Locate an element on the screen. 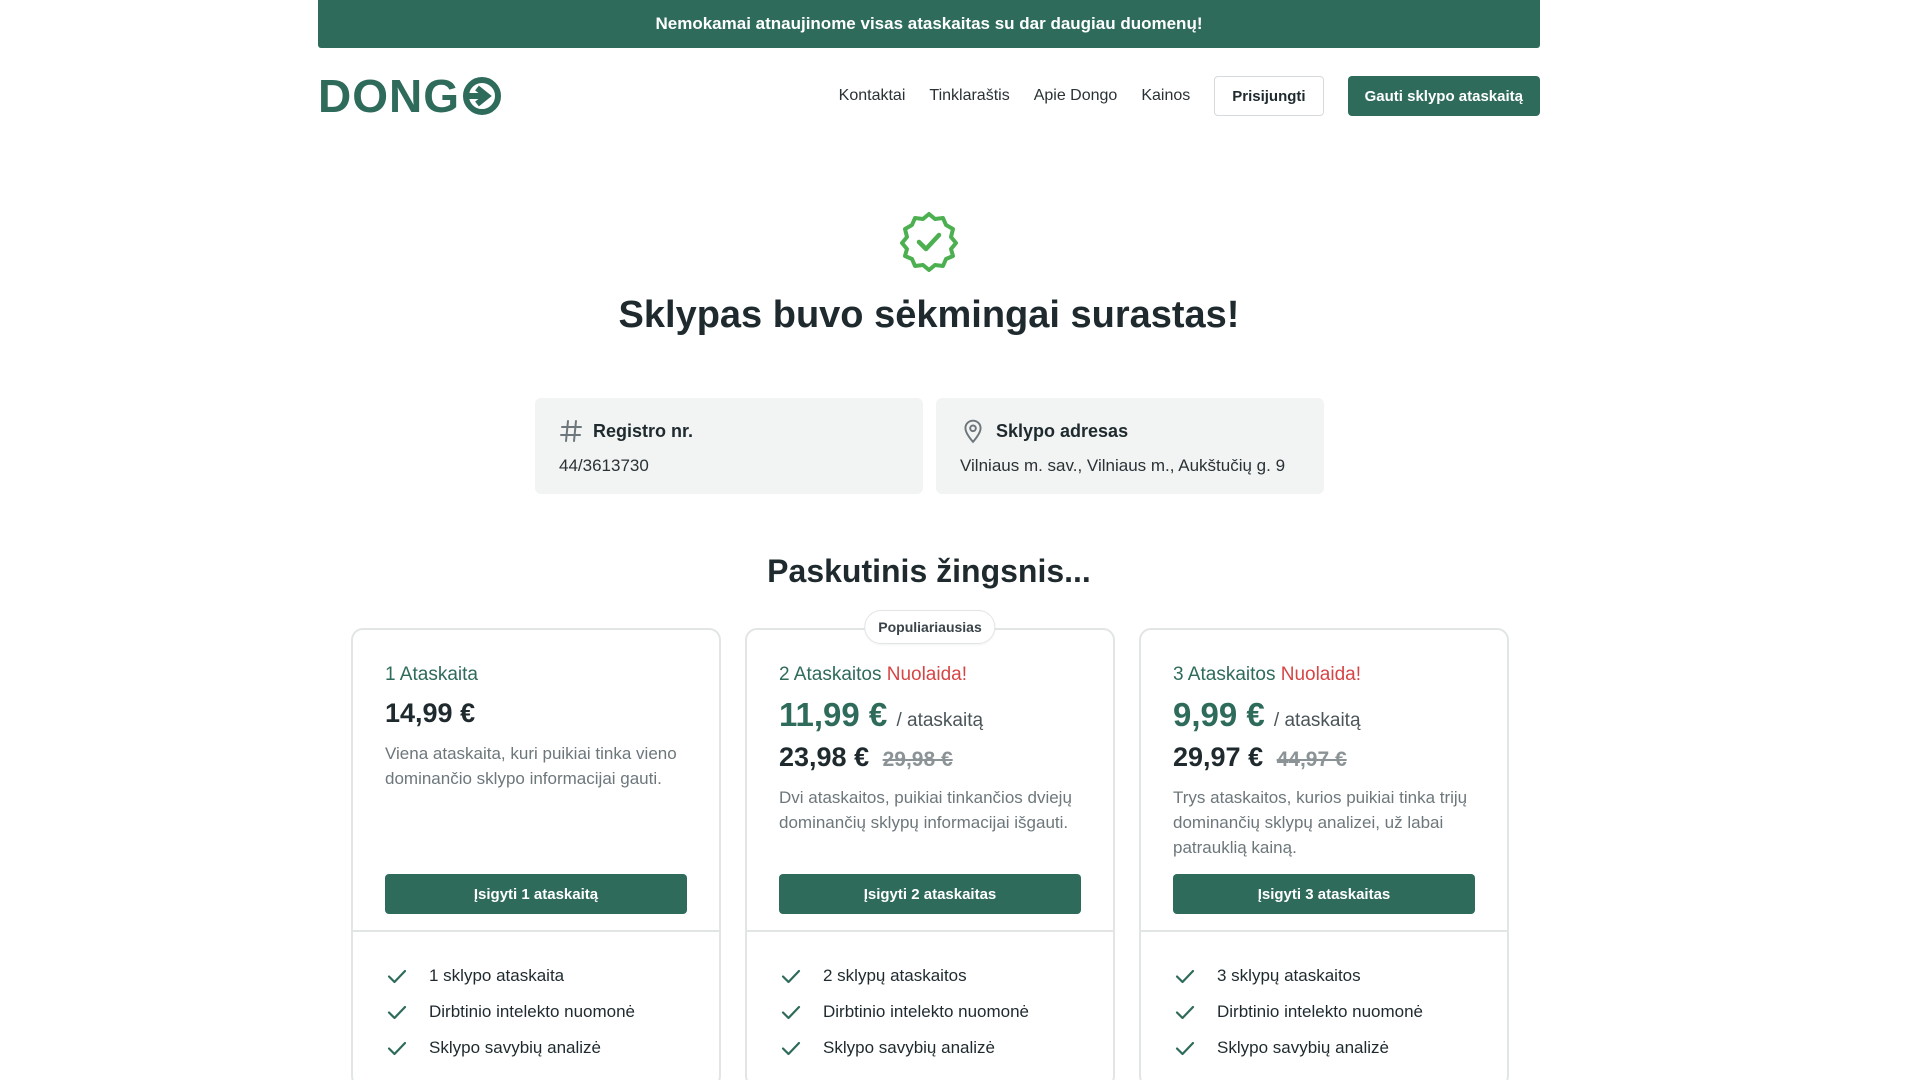 This screenshot has width=1920, height=1080. total-price-value: 23,98 € is located at coordinates (824, 757).